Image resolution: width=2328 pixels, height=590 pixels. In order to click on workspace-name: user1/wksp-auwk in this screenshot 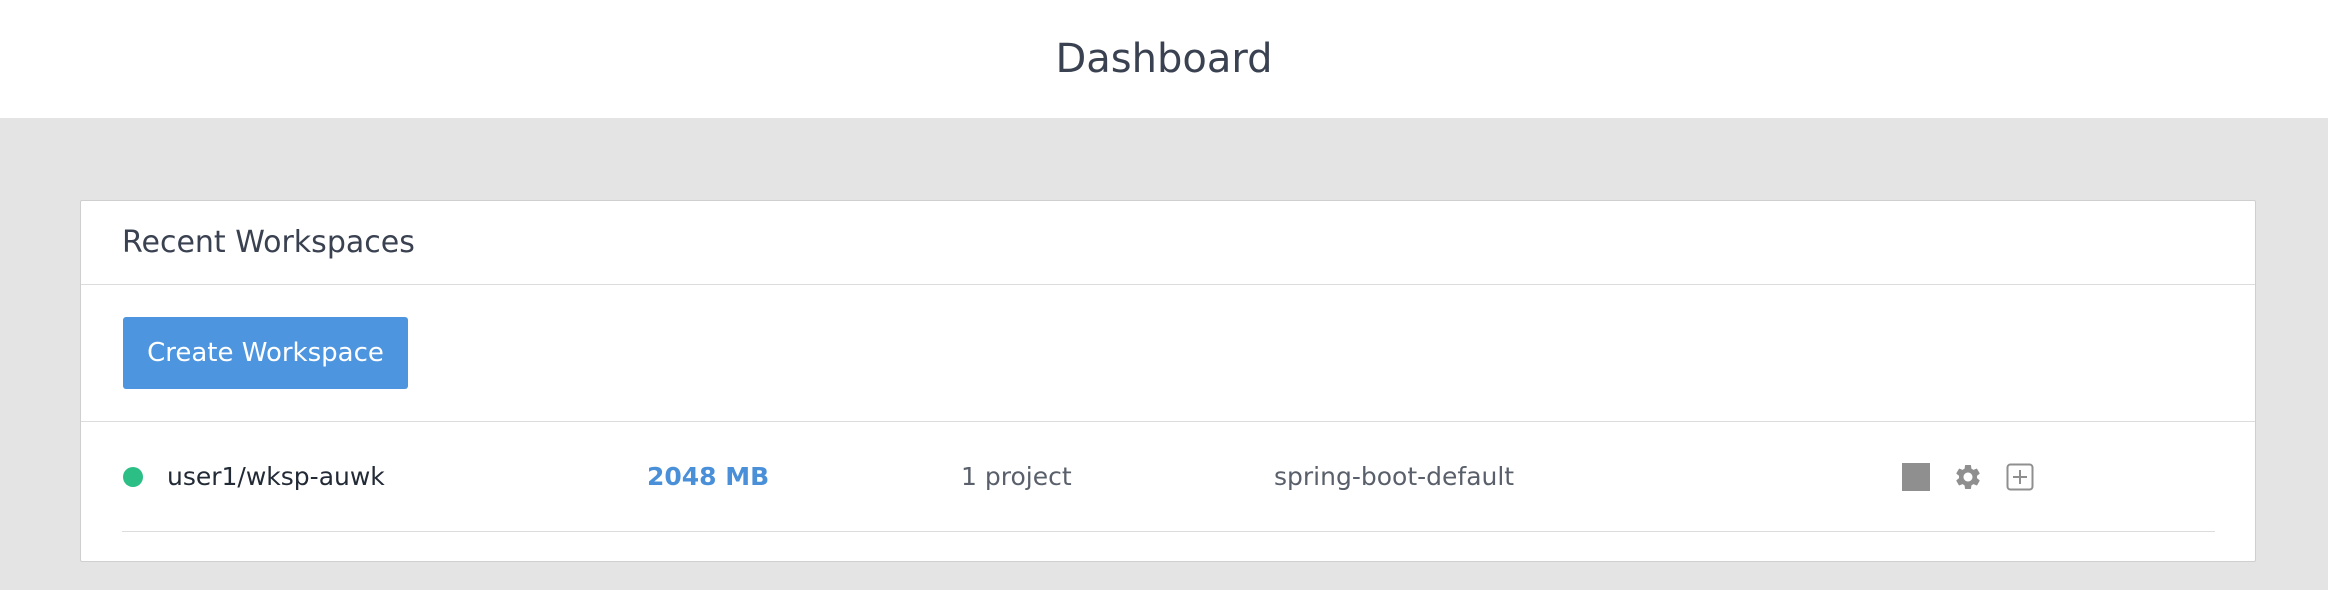, I will do `click(276, 476)`.